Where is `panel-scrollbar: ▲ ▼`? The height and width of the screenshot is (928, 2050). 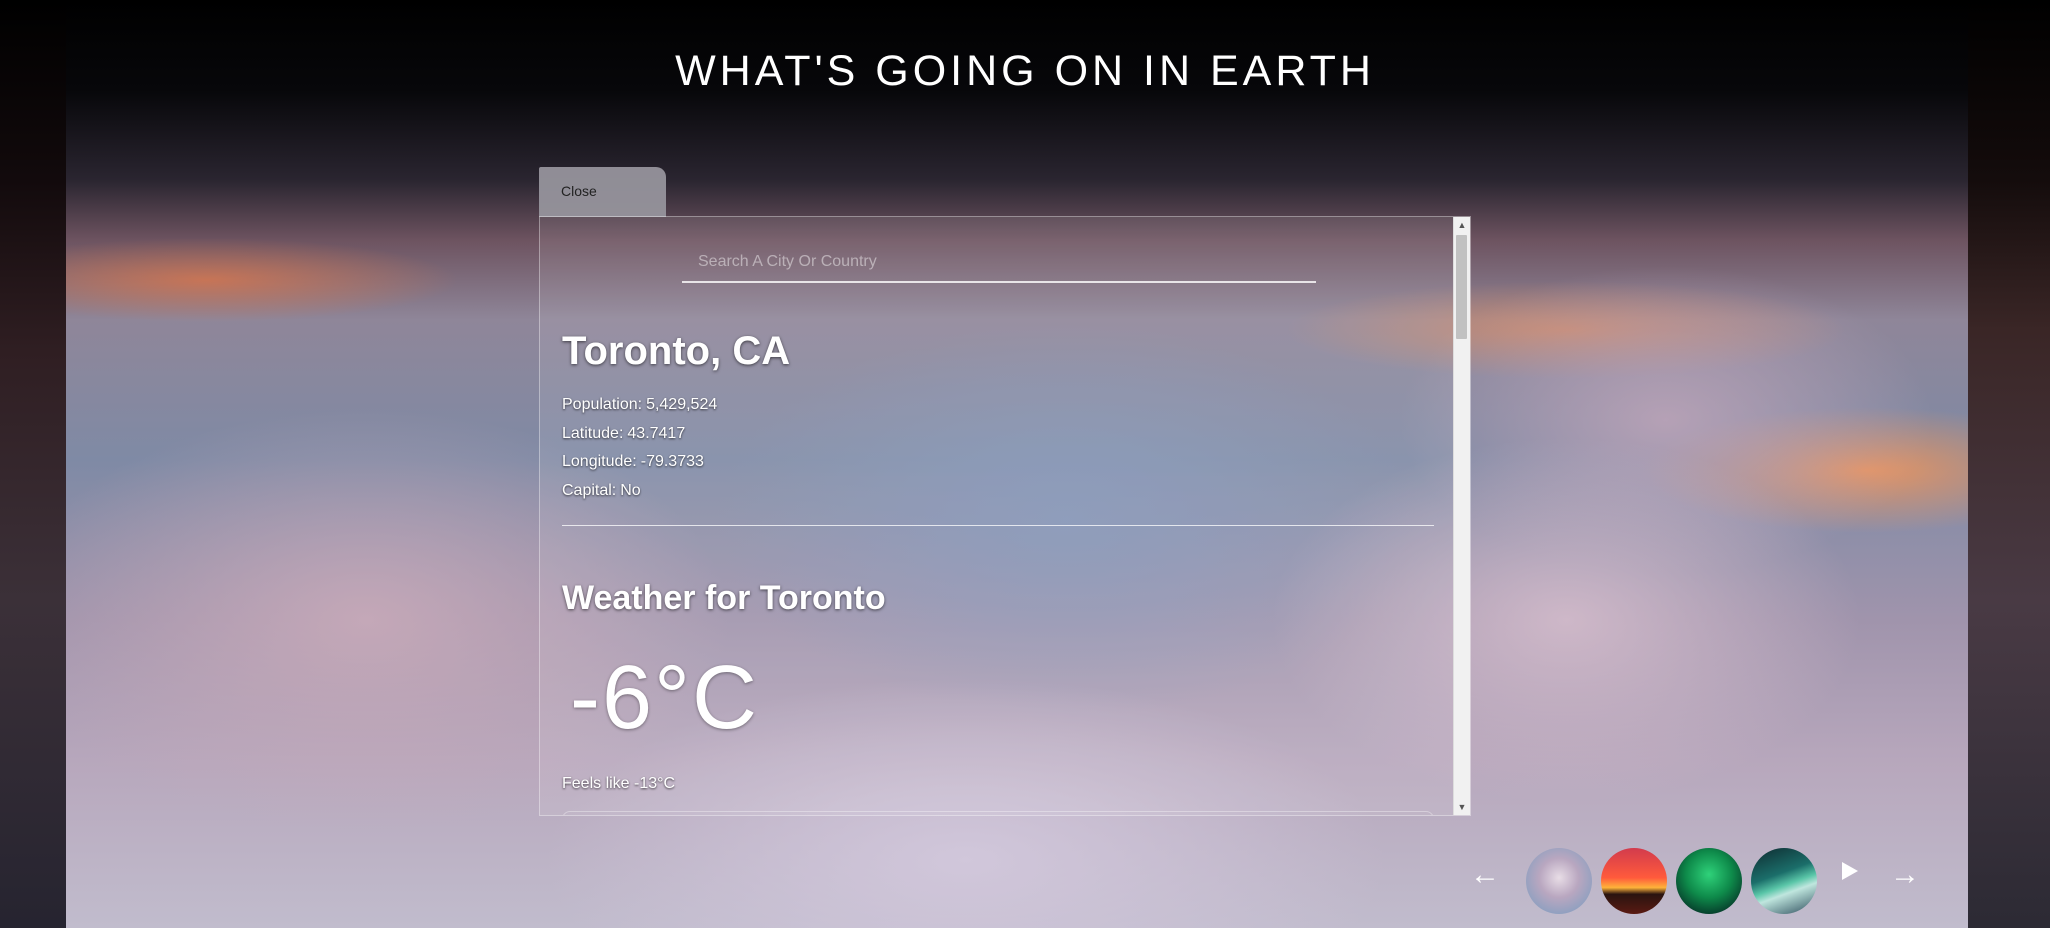
panel-scrollbar: ▲ ▼ is located at coordinates (1461, 516).